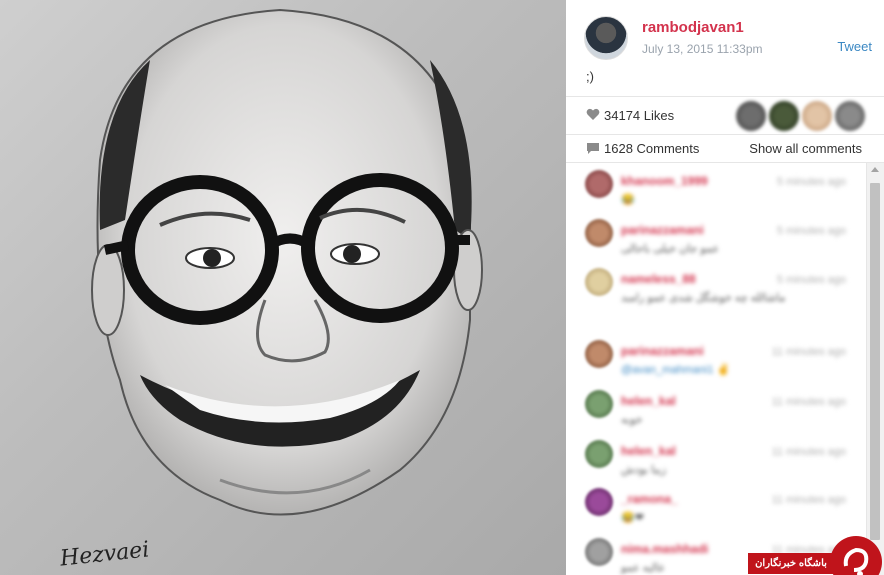 The image size is (884, 575). I want to click on watermark: باشگاه خبرنگاران, so click(816, 555).